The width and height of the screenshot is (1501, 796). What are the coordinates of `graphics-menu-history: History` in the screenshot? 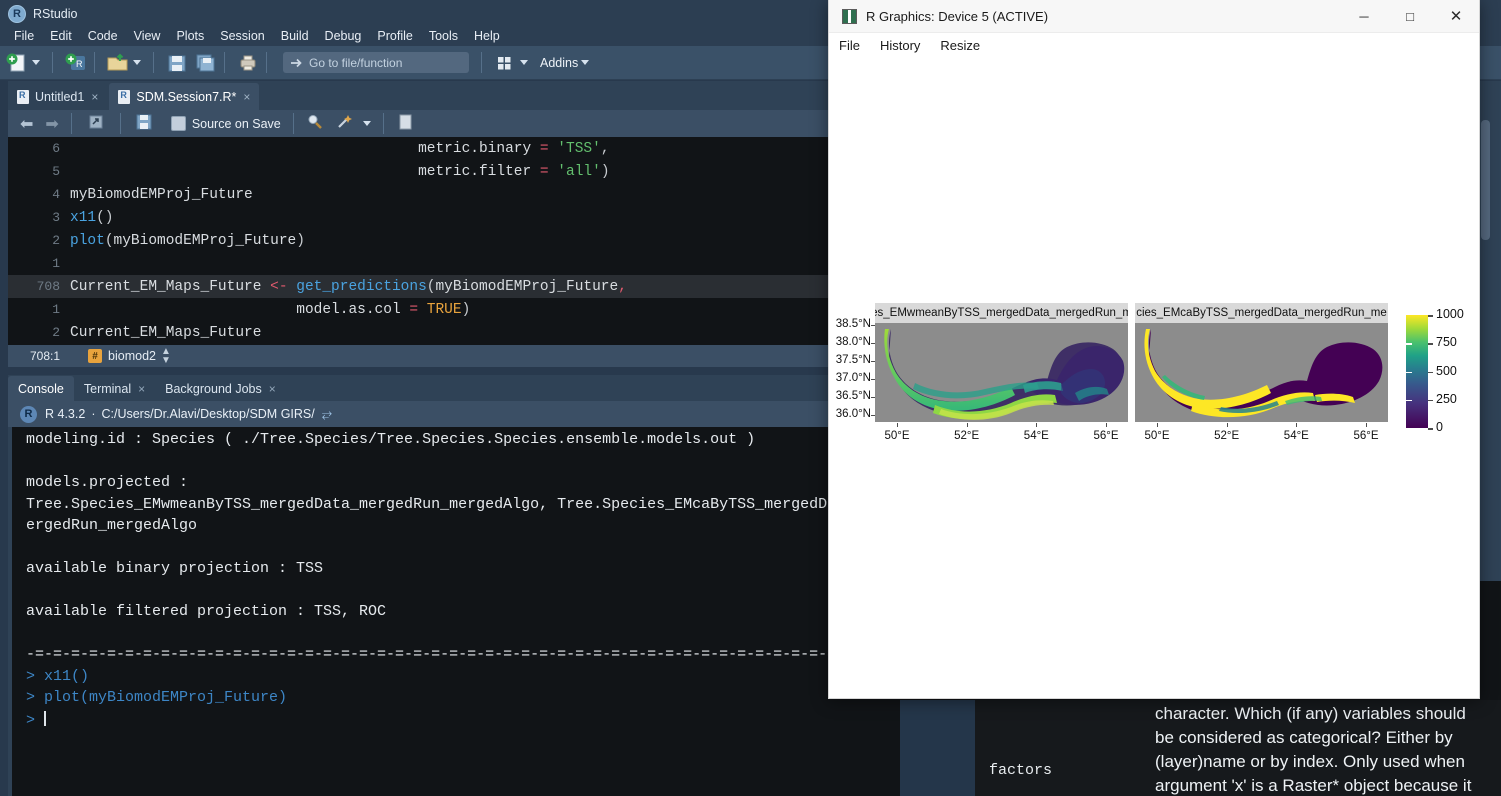 It's located at (900, 45).